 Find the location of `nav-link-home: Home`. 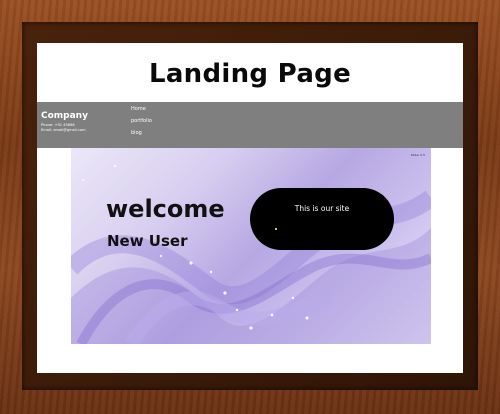

nav-link-home: Home is located at coordinates (141, 109).